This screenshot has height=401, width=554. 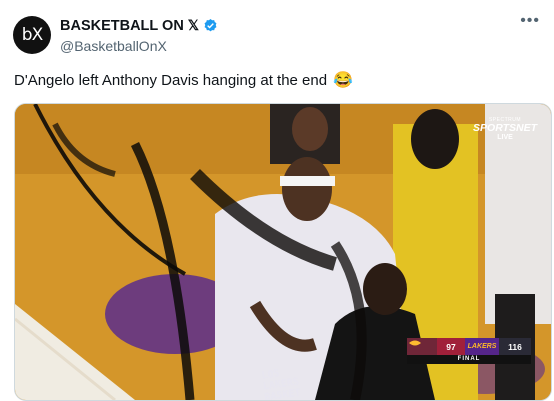 What do you see at coordinates (505, 129) in the screenshot?
I see `broadcast-logo: SPECTRUM SPORTSNET LIVE` at bounding box center [505, 129].